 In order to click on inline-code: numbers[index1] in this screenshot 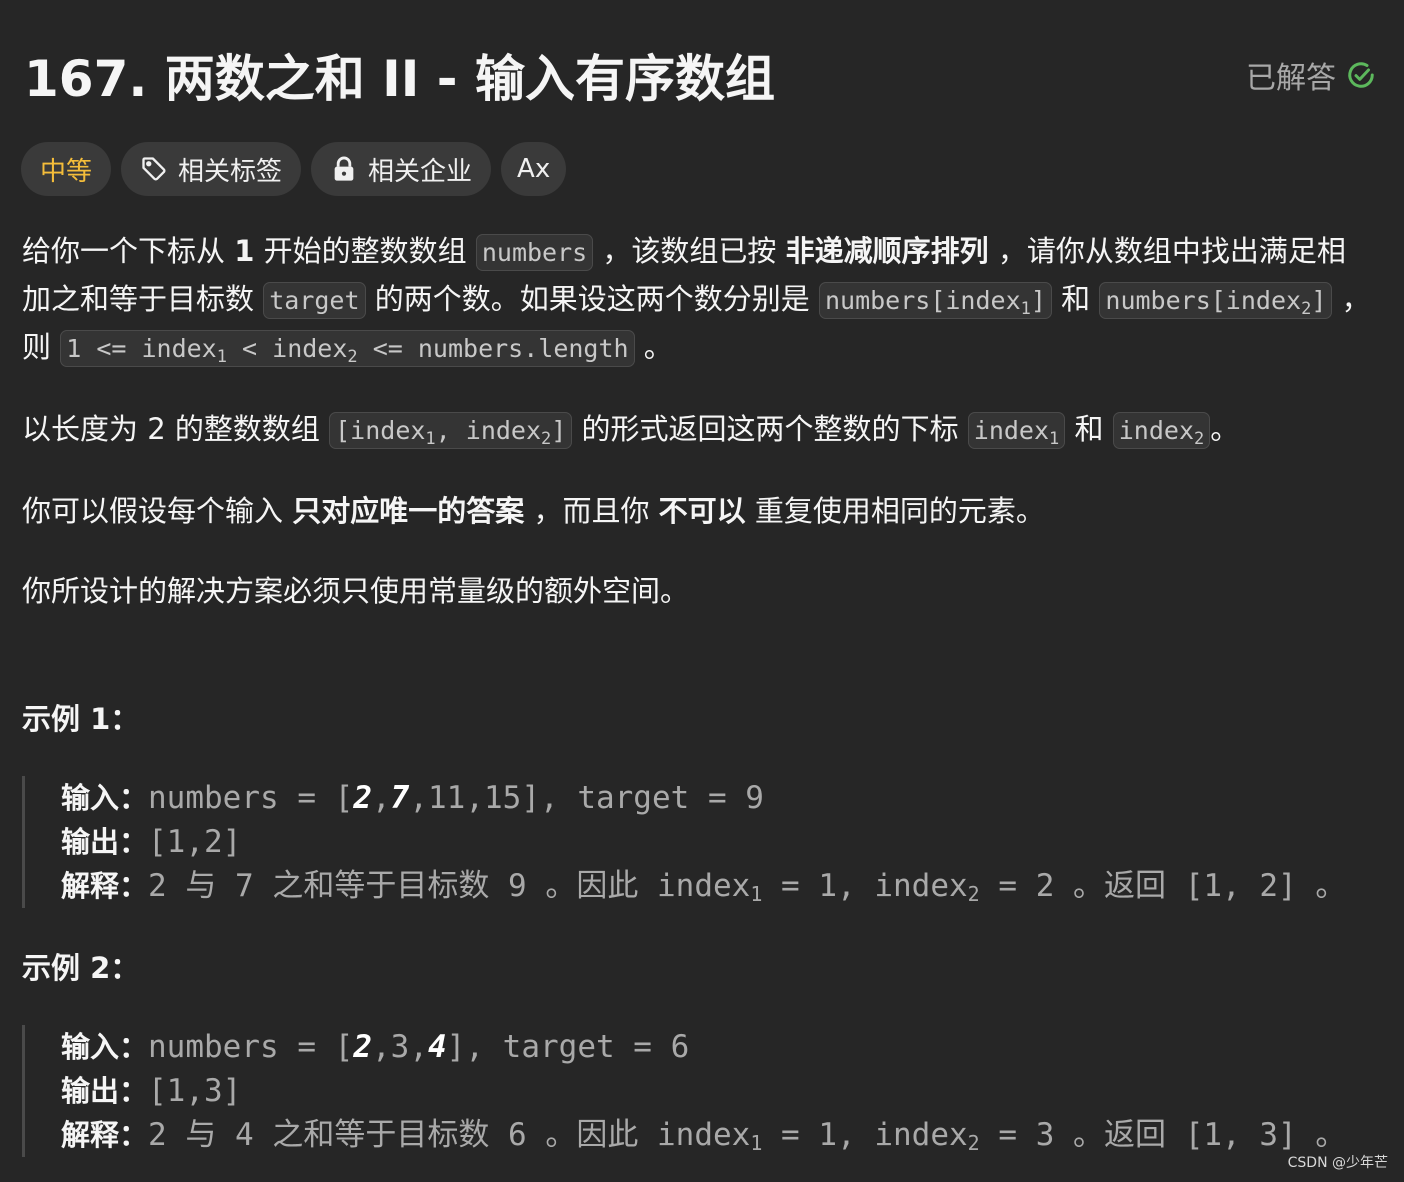, I will do `click(935, 300)`.